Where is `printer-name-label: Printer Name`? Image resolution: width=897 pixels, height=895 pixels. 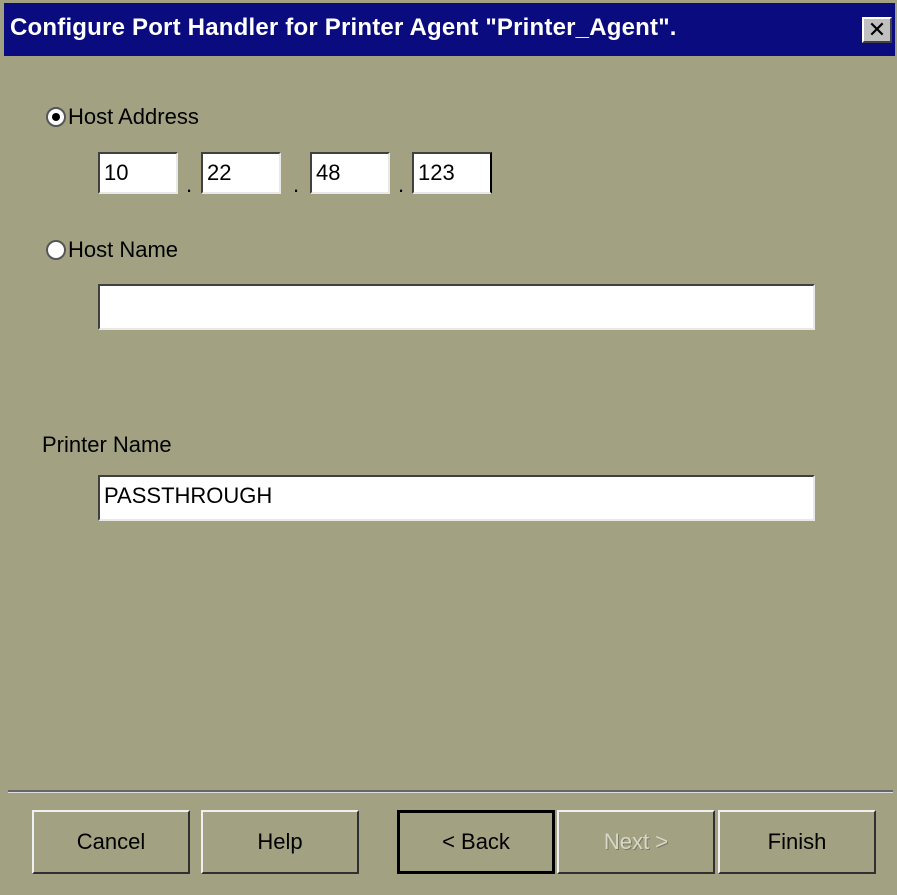 printer-name-label: Printer Name is located at coordinates (107, 444).